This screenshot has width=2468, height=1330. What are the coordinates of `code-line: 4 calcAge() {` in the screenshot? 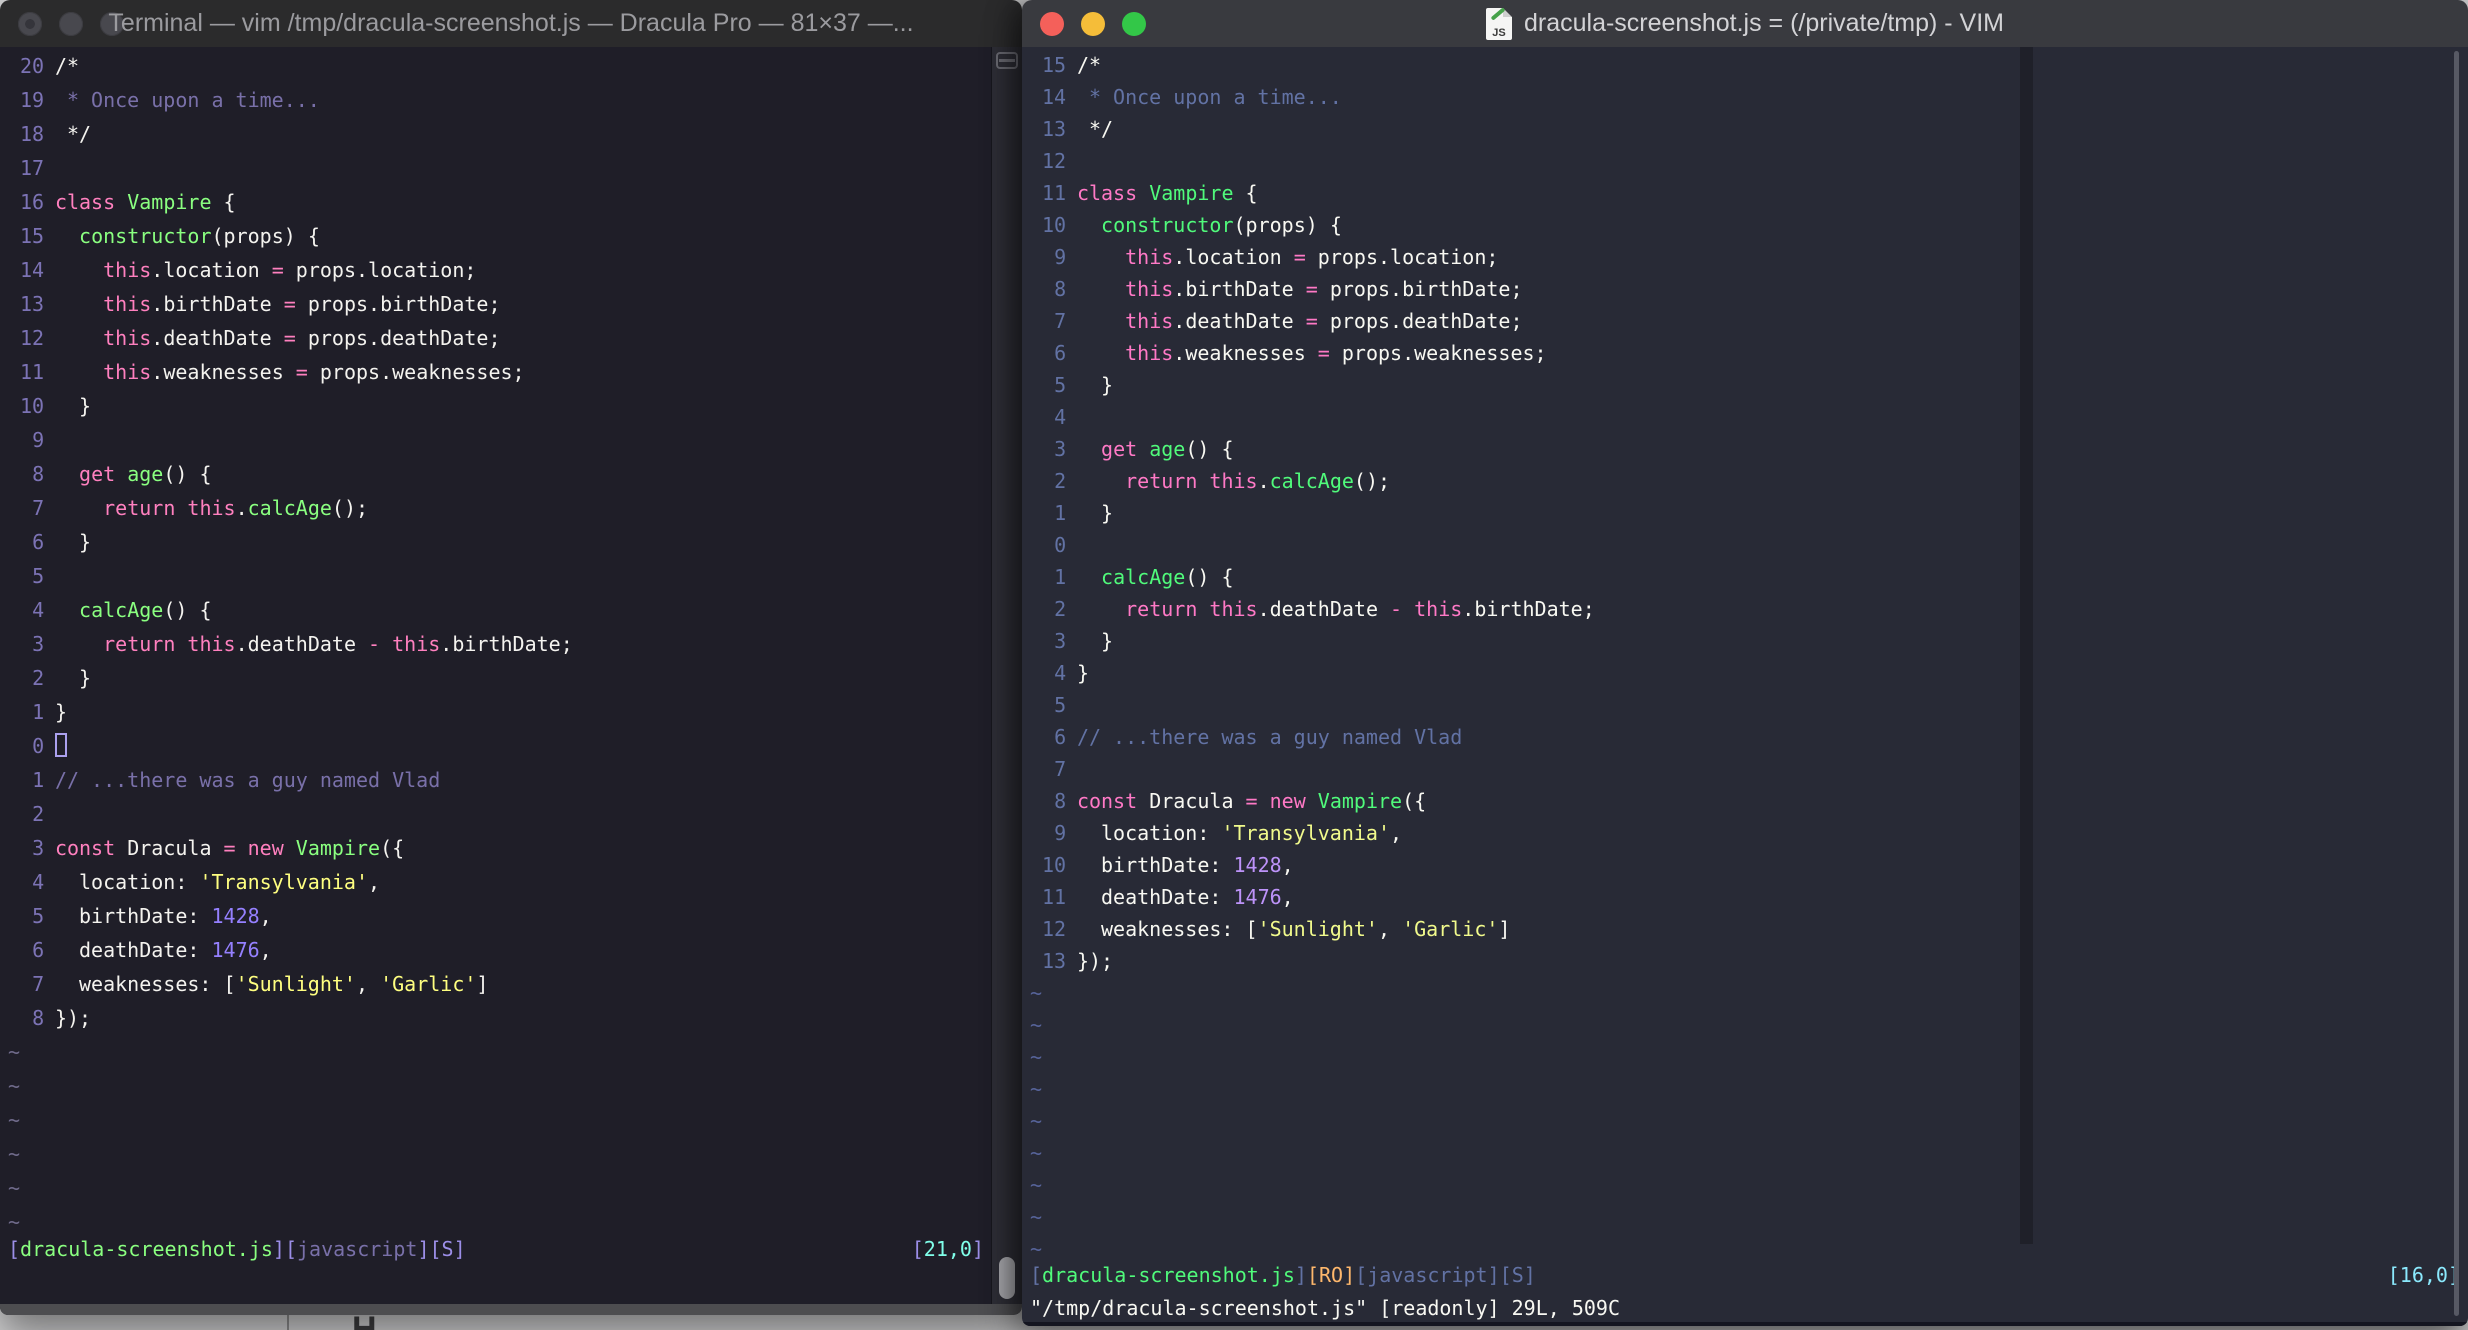 It's located at (500, 610).